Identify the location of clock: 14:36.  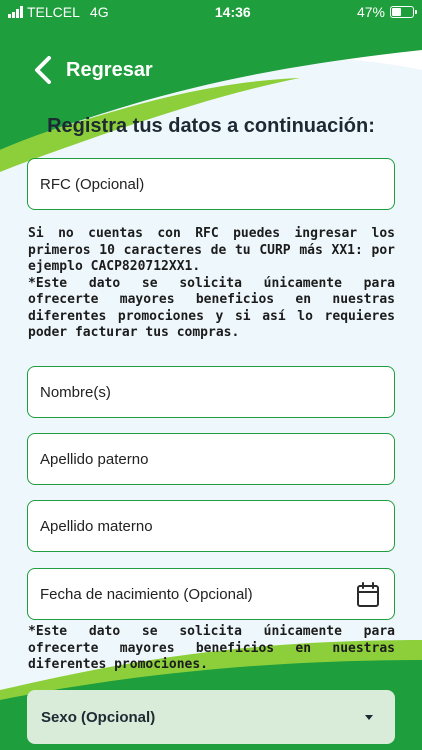
(232, 12).